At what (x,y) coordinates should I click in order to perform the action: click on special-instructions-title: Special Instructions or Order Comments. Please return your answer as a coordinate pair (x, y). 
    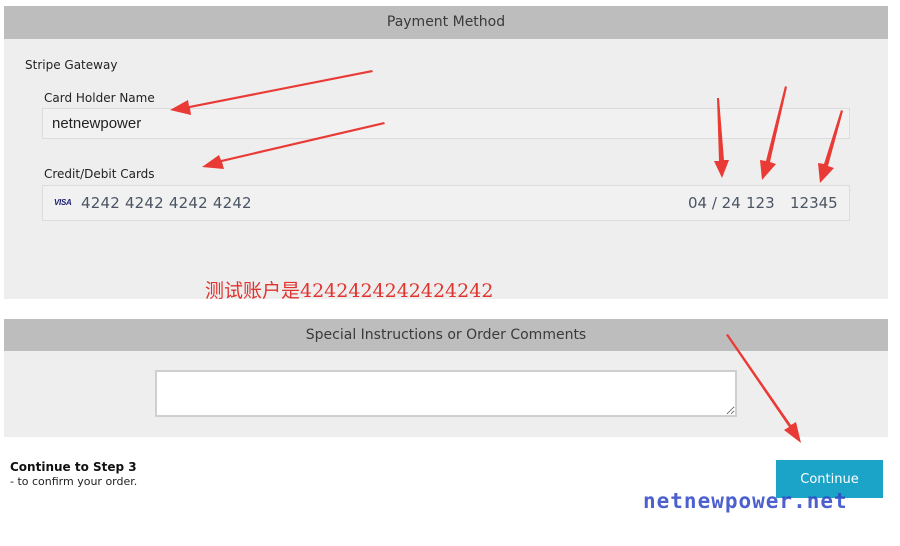
    Looking at the image, I should click on (446, 335).